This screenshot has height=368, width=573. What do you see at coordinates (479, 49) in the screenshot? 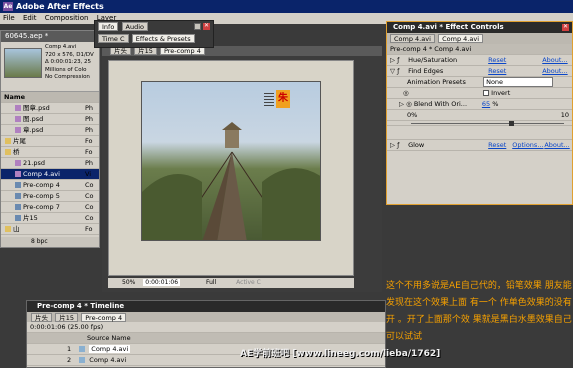
I see `effect-breadcrumb: Pre-comp 4 * Comp 4.avi` at bounding box center [479, 49].